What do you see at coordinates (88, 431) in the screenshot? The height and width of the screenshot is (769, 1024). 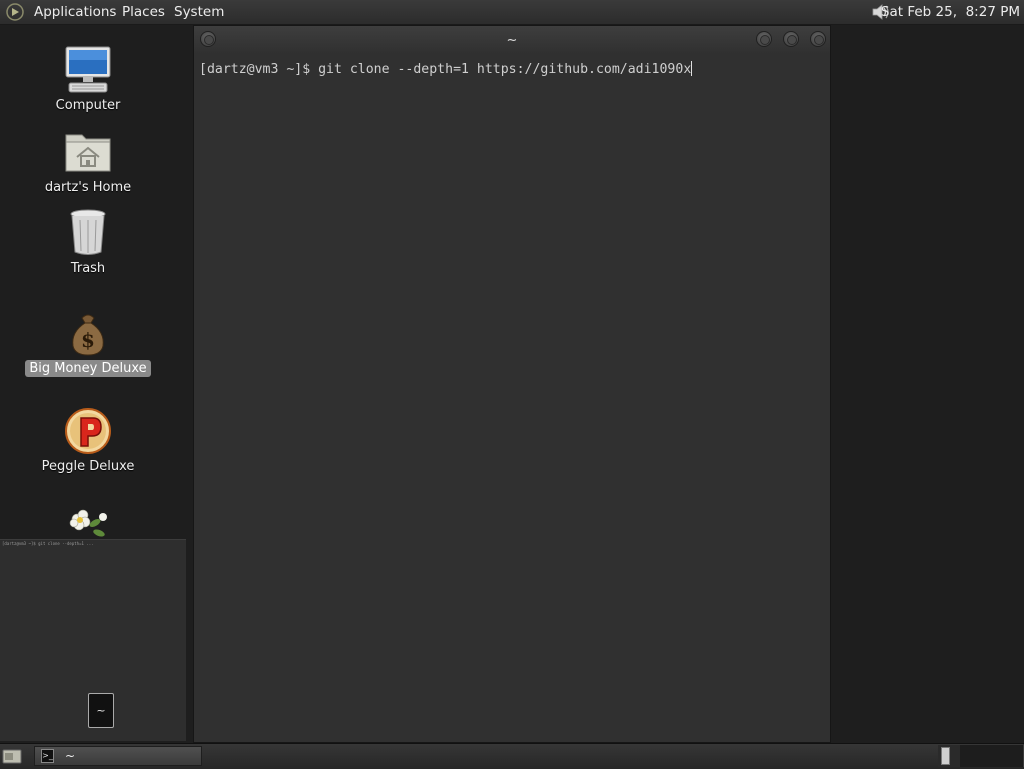 I see `peggle-icon` at bounding box center [88, 431].